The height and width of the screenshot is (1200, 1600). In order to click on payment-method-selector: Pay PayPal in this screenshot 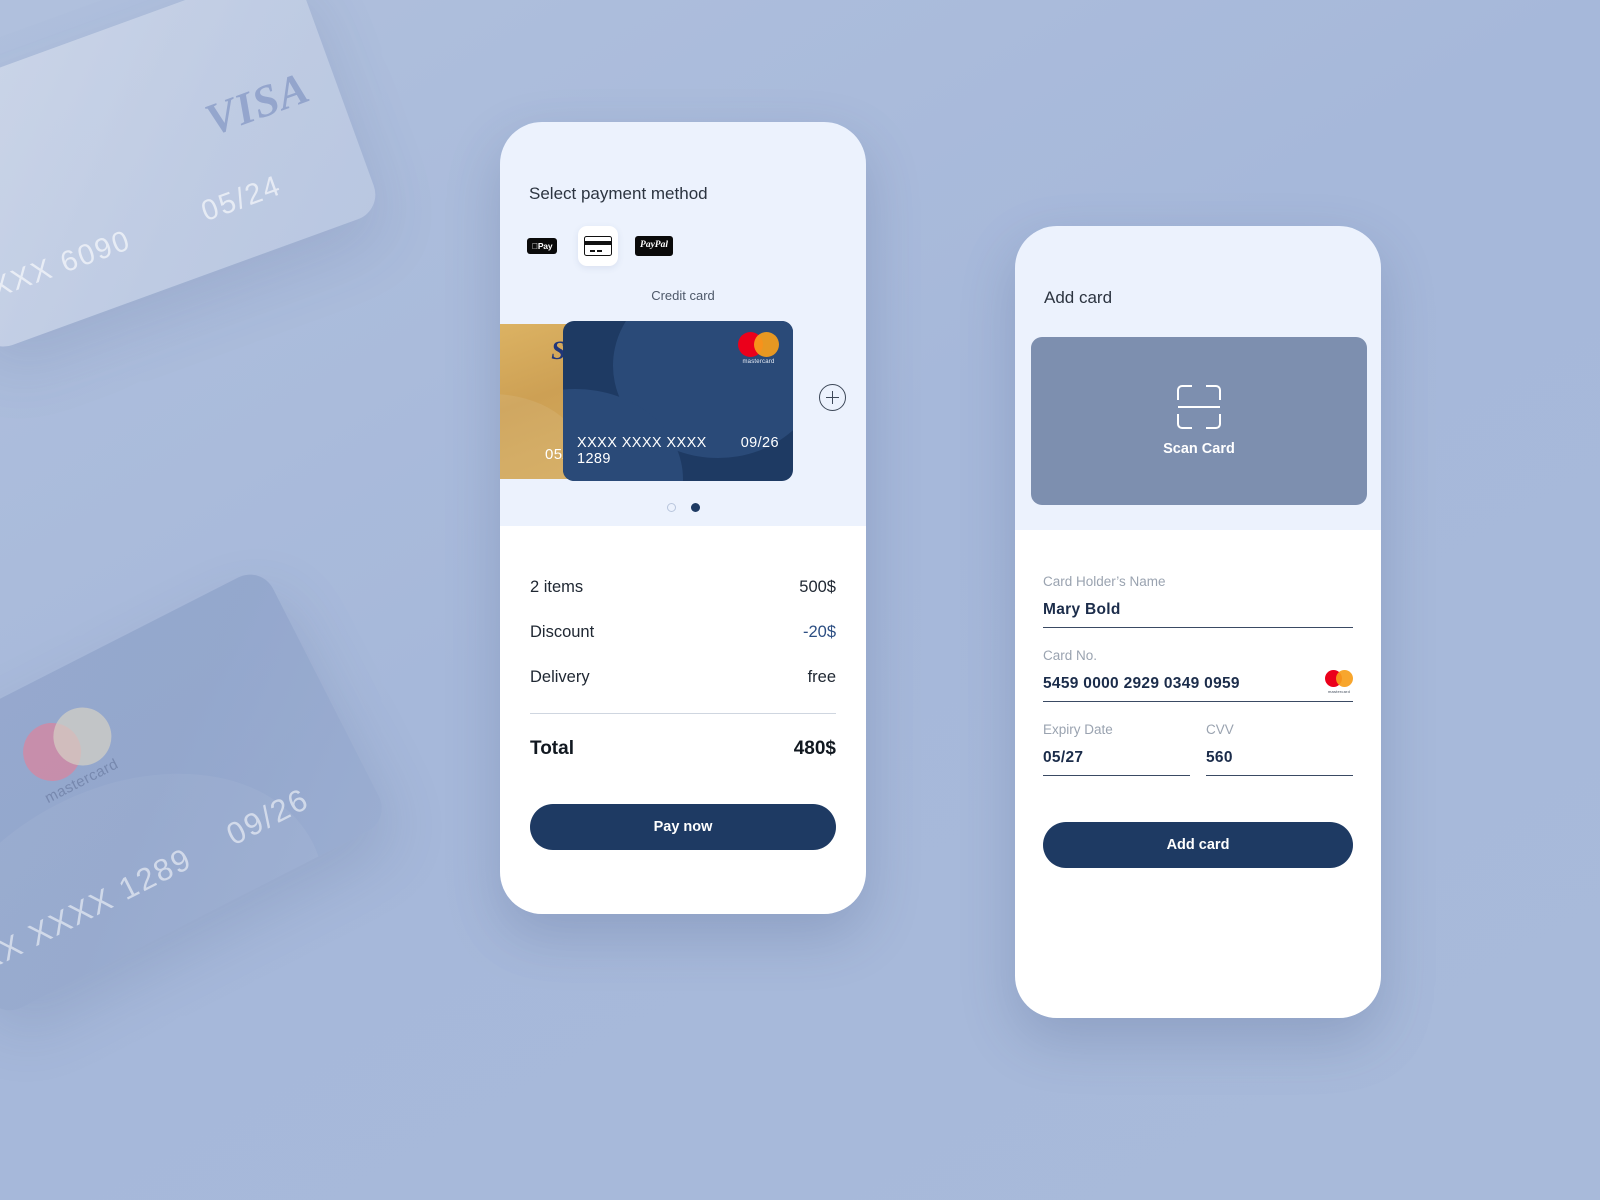, I will do `click(683, 235)`.